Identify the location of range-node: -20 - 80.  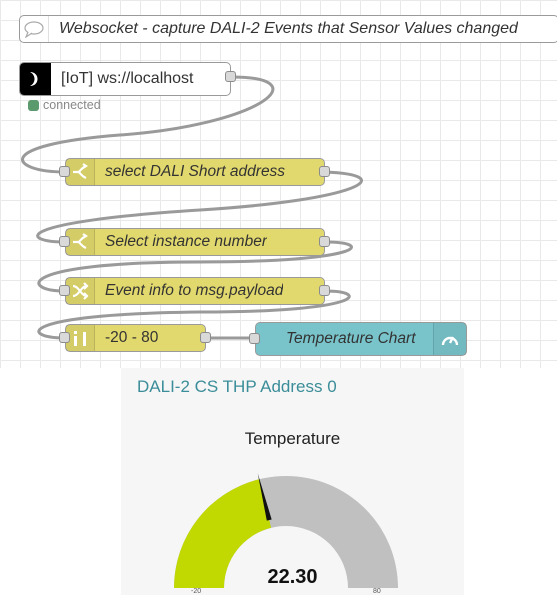
(135, 338).